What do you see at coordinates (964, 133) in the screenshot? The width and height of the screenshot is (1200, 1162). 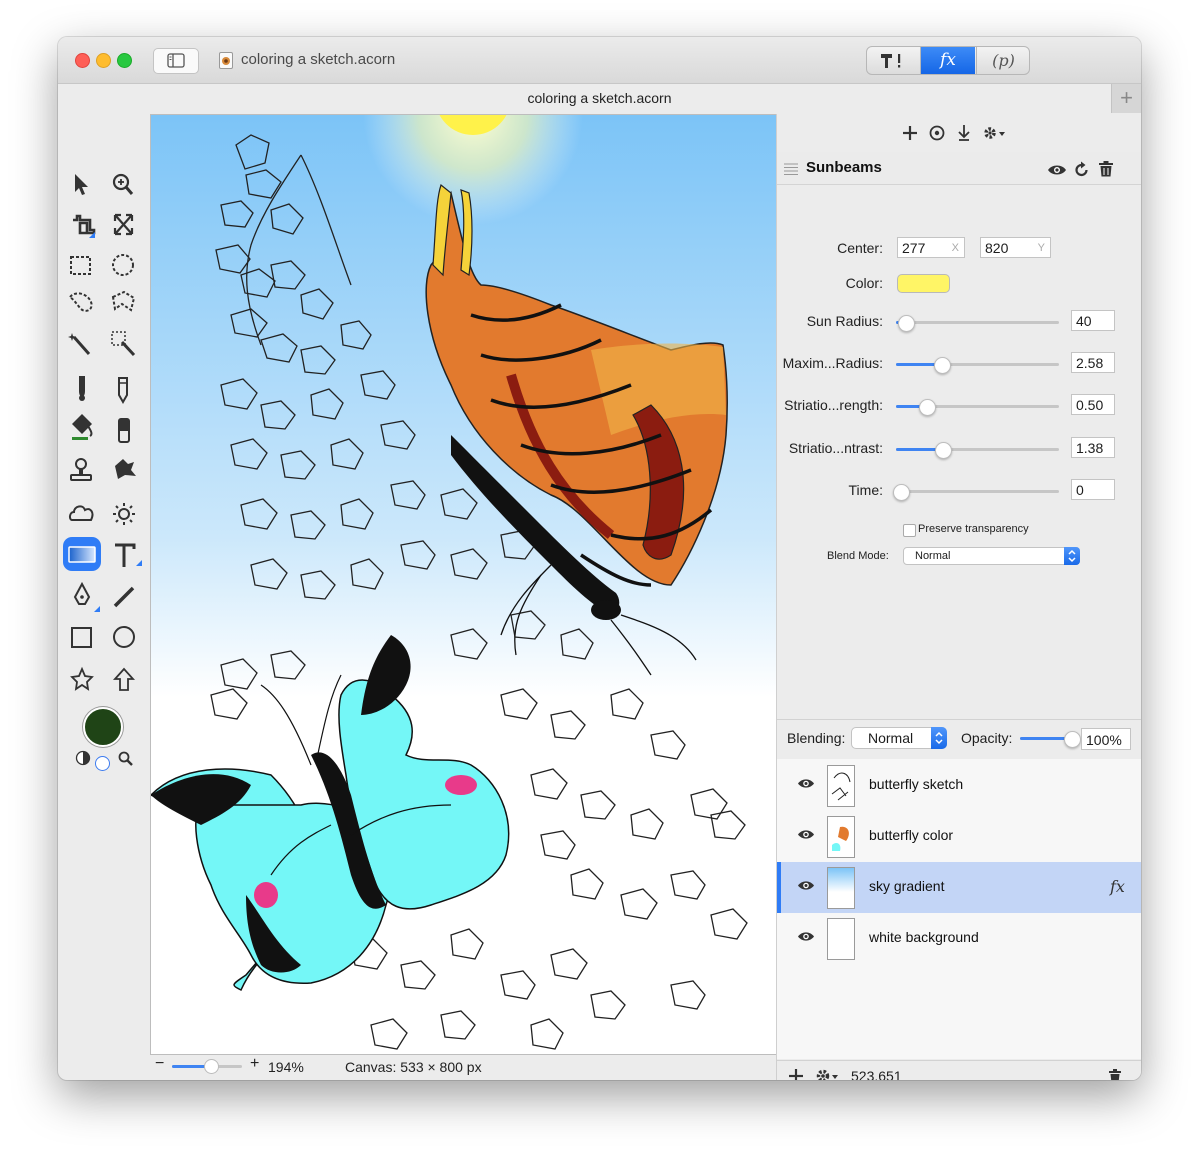 I see `apply-filter-button` at bounding box center [964, 133].